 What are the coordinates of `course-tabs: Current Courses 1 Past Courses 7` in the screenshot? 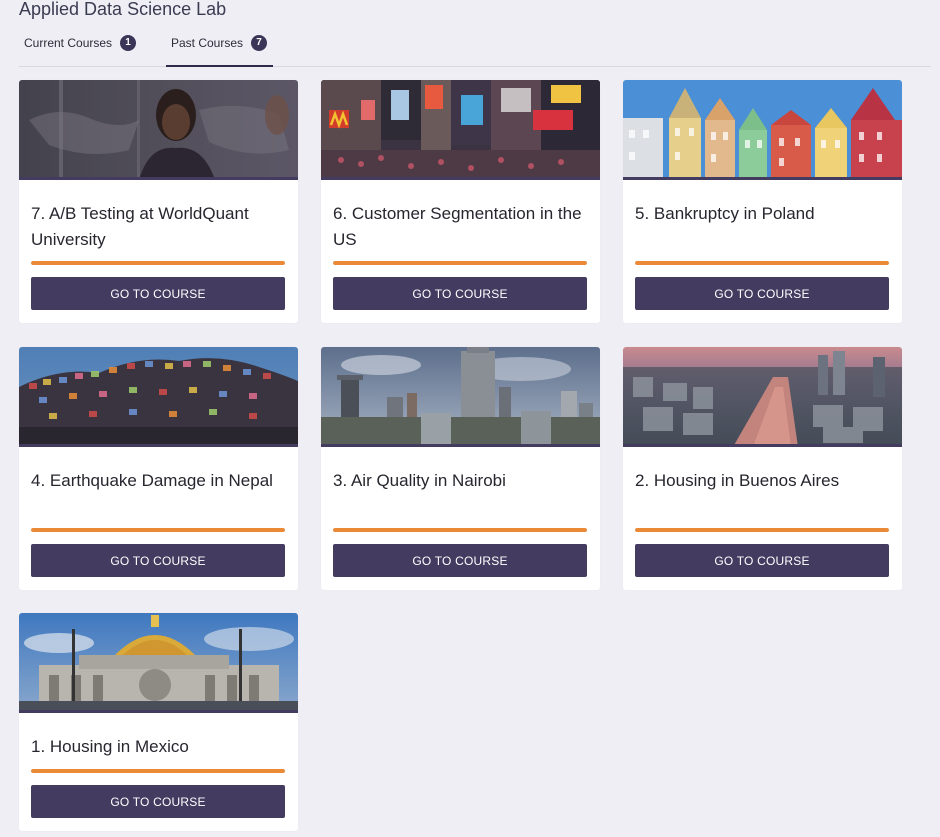 It's located at (475, 48).